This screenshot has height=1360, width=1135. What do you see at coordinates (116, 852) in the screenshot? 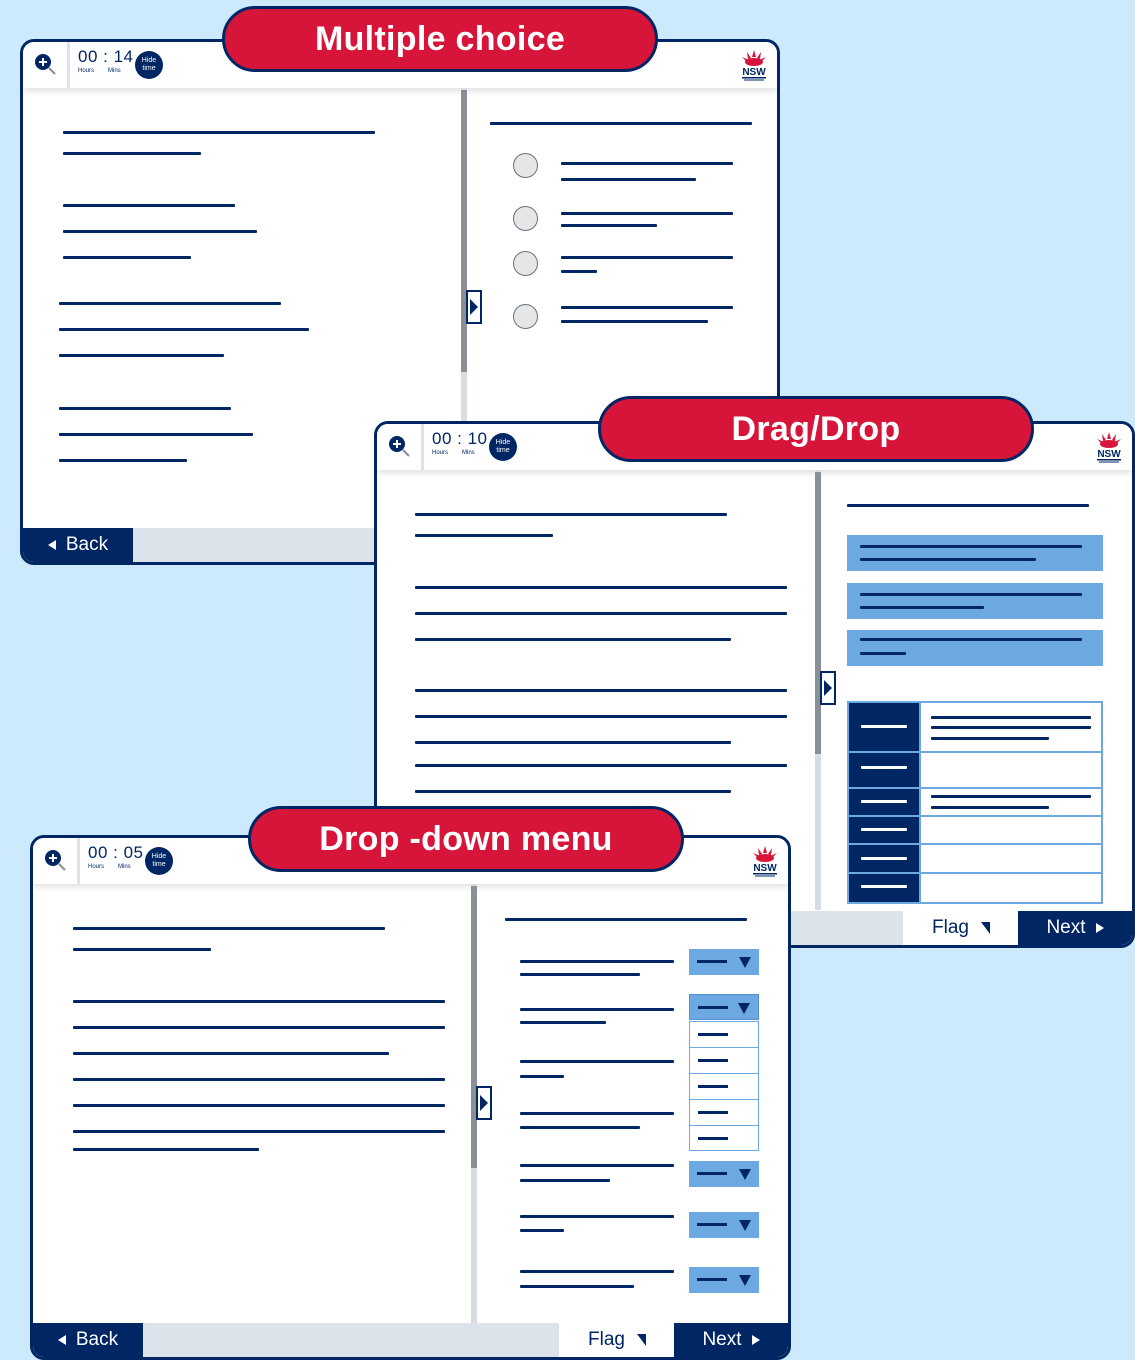
I see `timer-value: 00 : 05` at bounding box center [116, 852].